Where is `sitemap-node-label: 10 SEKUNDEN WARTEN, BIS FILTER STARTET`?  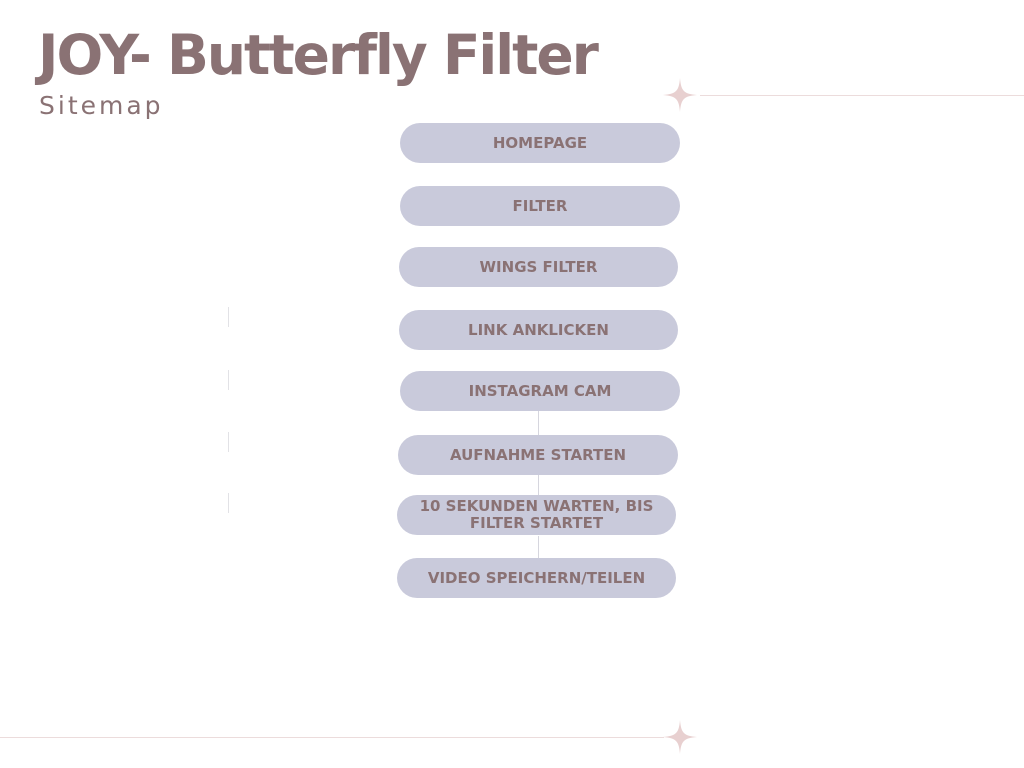 sitemap-node-label: 10 SEKUNDEN WARTEN, BIS FILTER STARTET is located at coordinates (536, 514).